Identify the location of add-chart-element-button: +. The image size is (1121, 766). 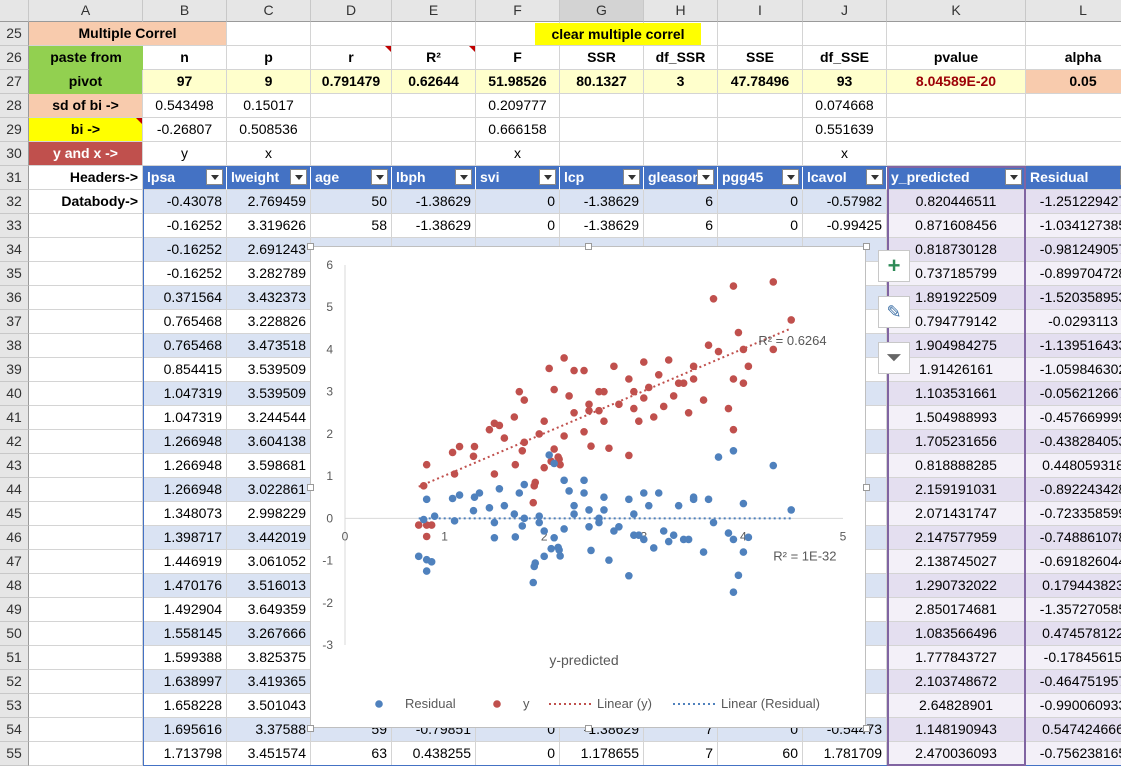
(894, 266).